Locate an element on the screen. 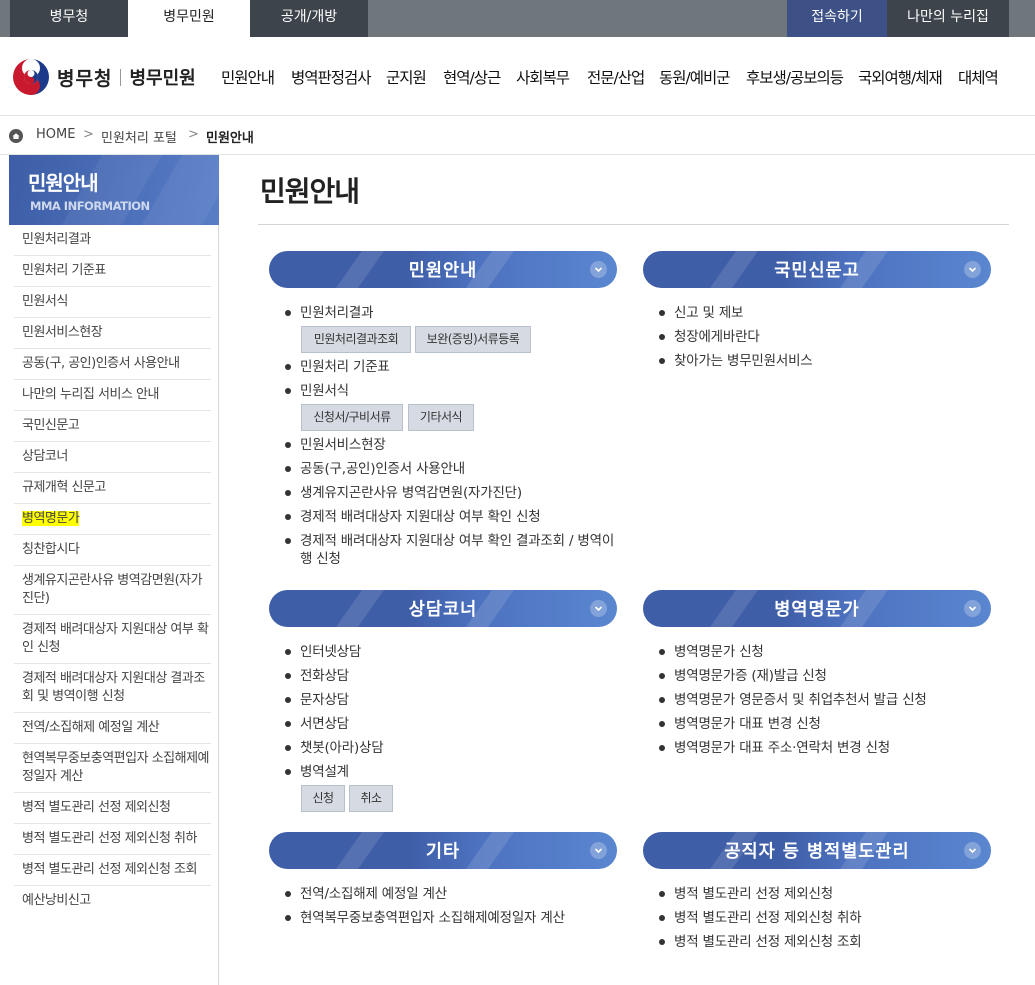 Image resolution: width=1035 pixels, height=985 pixels. title-divider is located at coordinates (633, 224).